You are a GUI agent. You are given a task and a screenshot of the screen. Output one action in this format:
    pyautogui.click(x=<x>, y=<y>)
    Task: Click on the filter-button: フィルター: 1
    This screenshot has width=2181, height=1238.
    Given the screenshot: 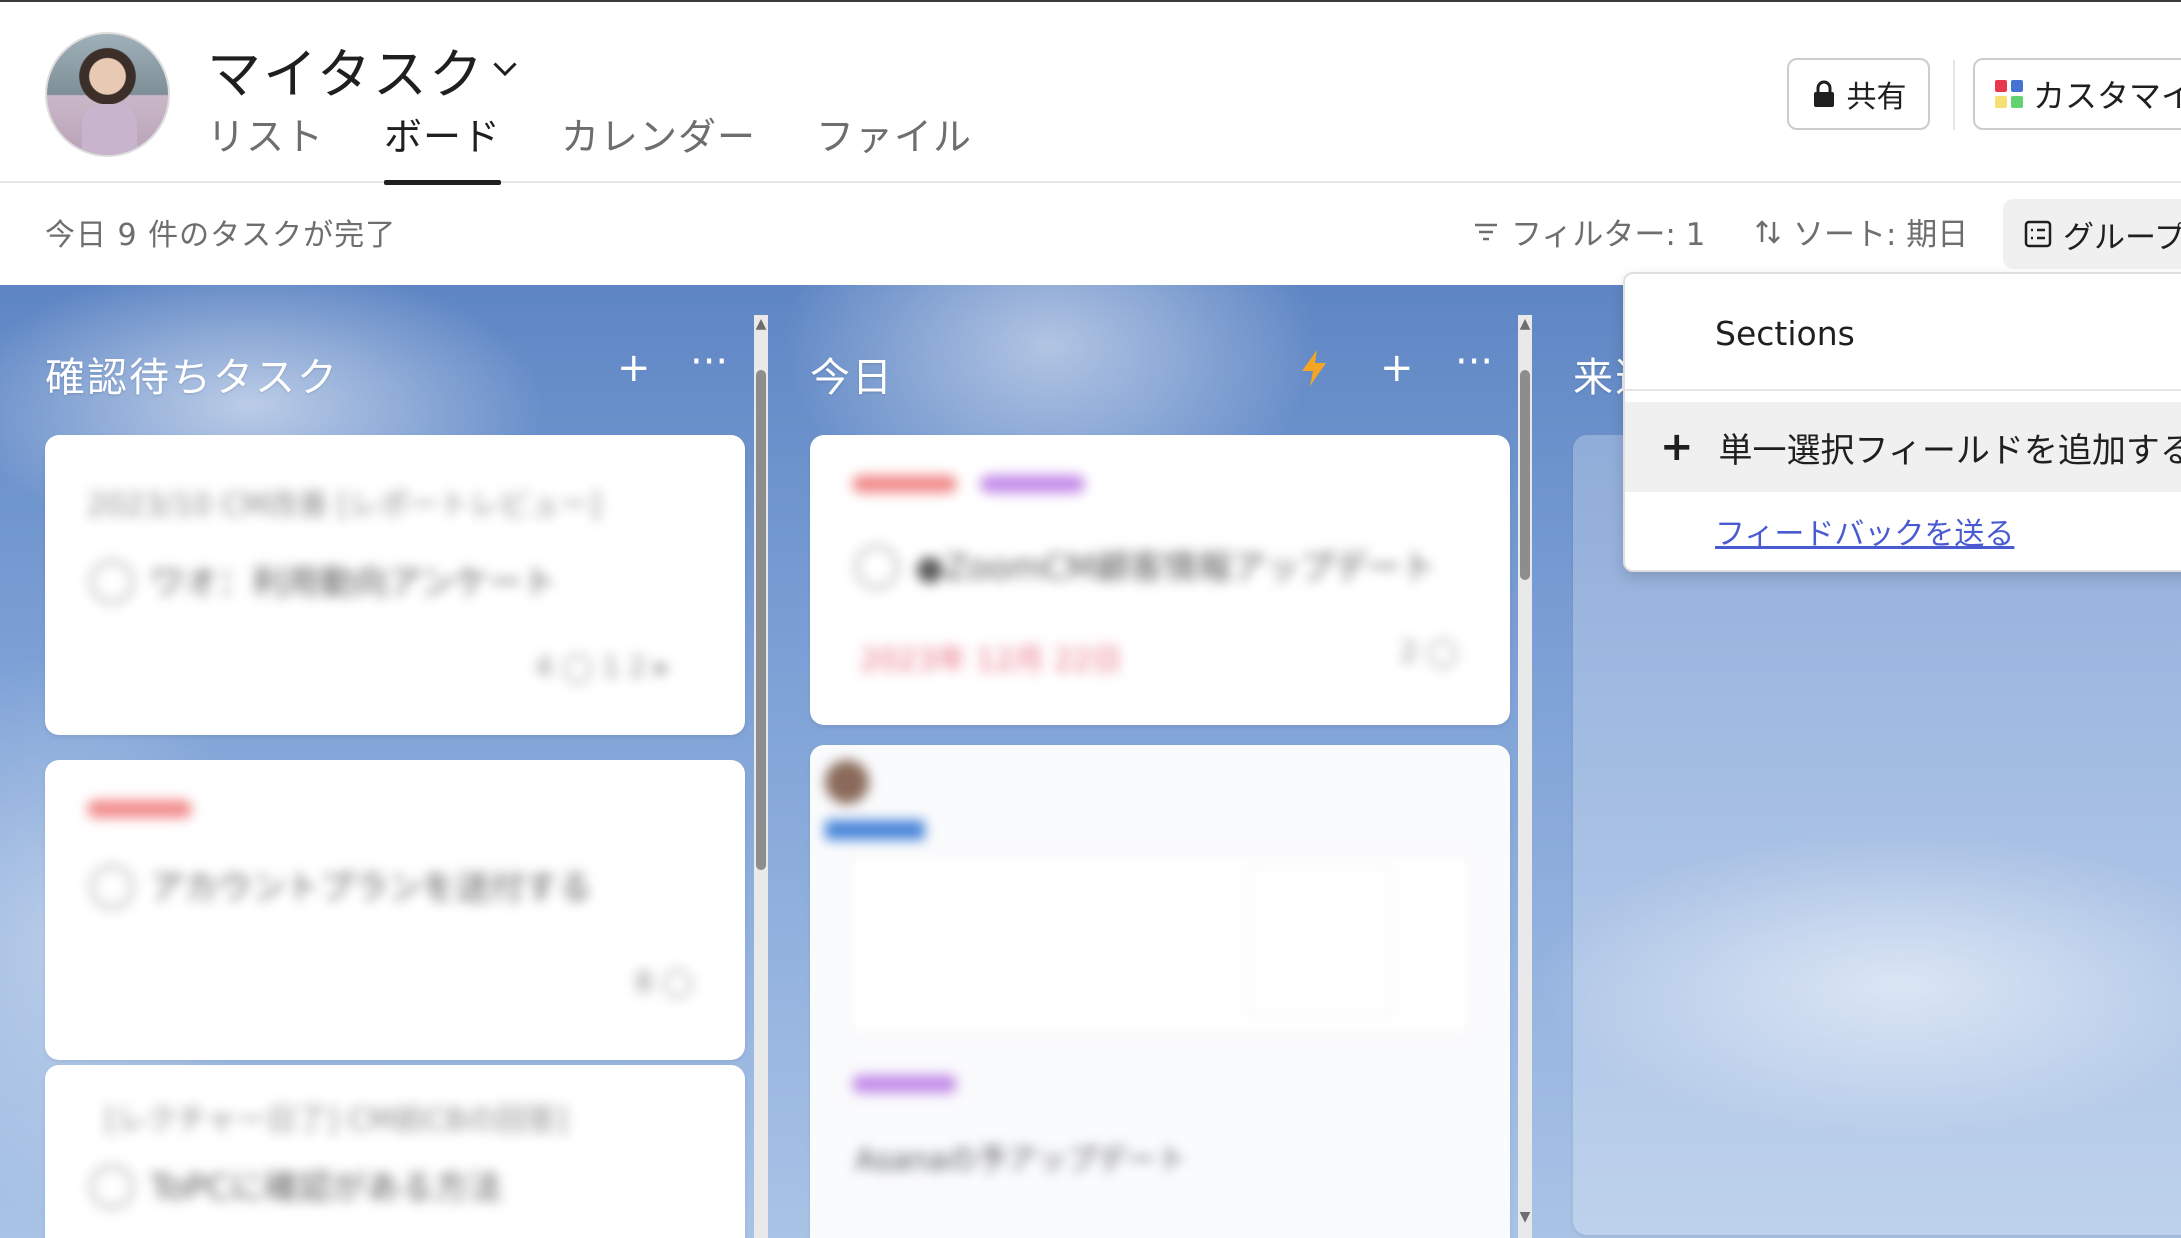 What is the action you would take?
    pyautogui.click(x=1589, y=231)
    